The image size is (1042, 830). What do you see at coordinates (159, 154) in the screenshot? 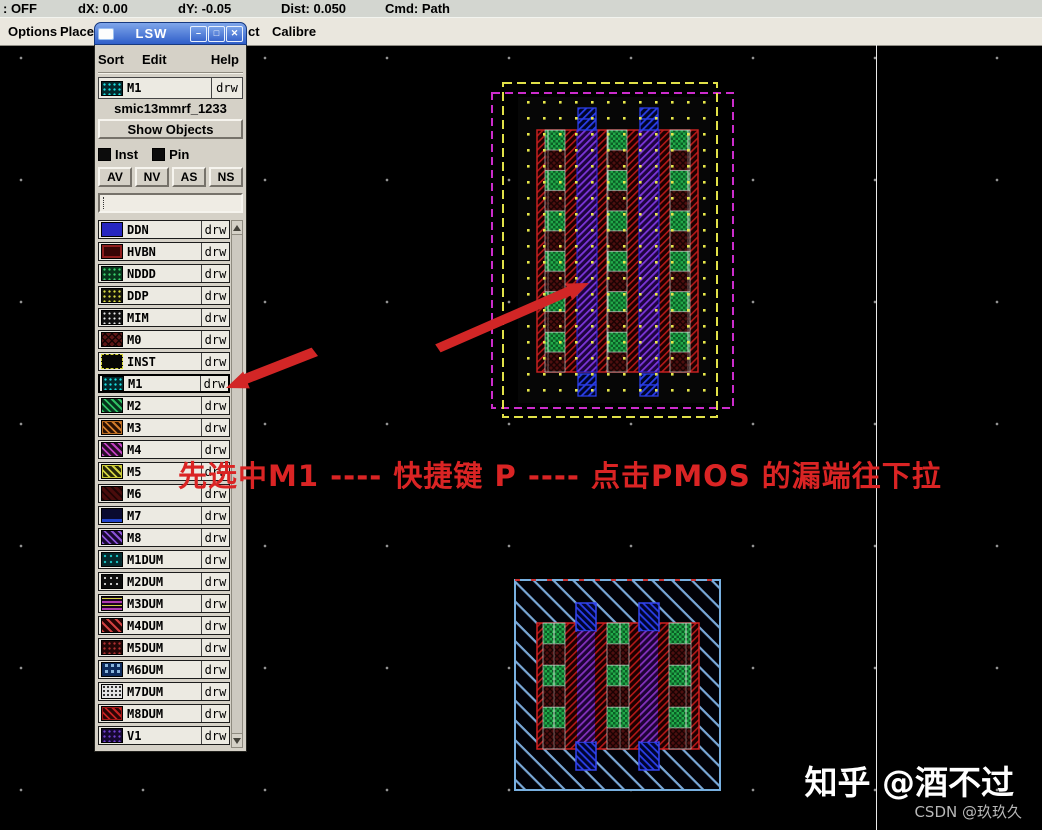
I see `pin-checkbox` at bounding box center [159, 154].